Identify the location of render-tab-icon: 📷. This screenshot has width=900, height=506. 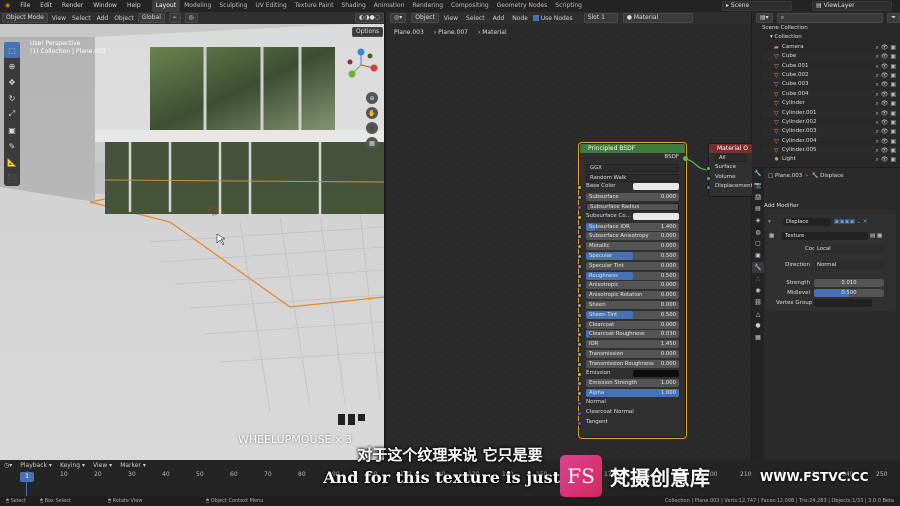
(758, 186).